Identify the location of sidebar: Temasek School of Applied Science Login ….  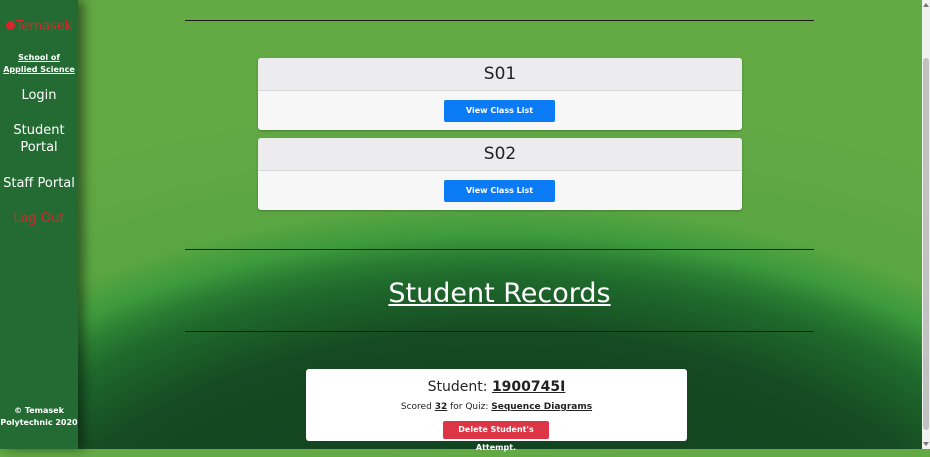
(39, 224).